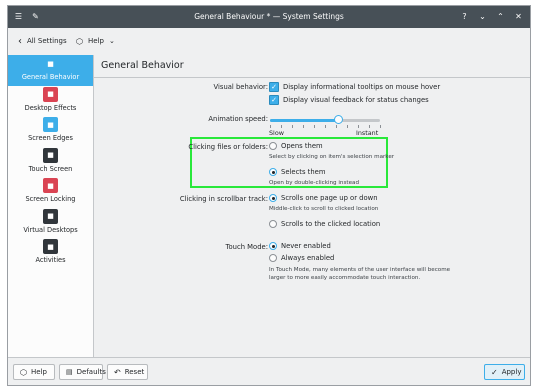 Image resolution: width=540 pixels, height=392 pixels. What do you see at coordinates (50, 77) in the screenshot?
I see `sidebar-item-label: General Behavior` at bounding box center [50, 77].